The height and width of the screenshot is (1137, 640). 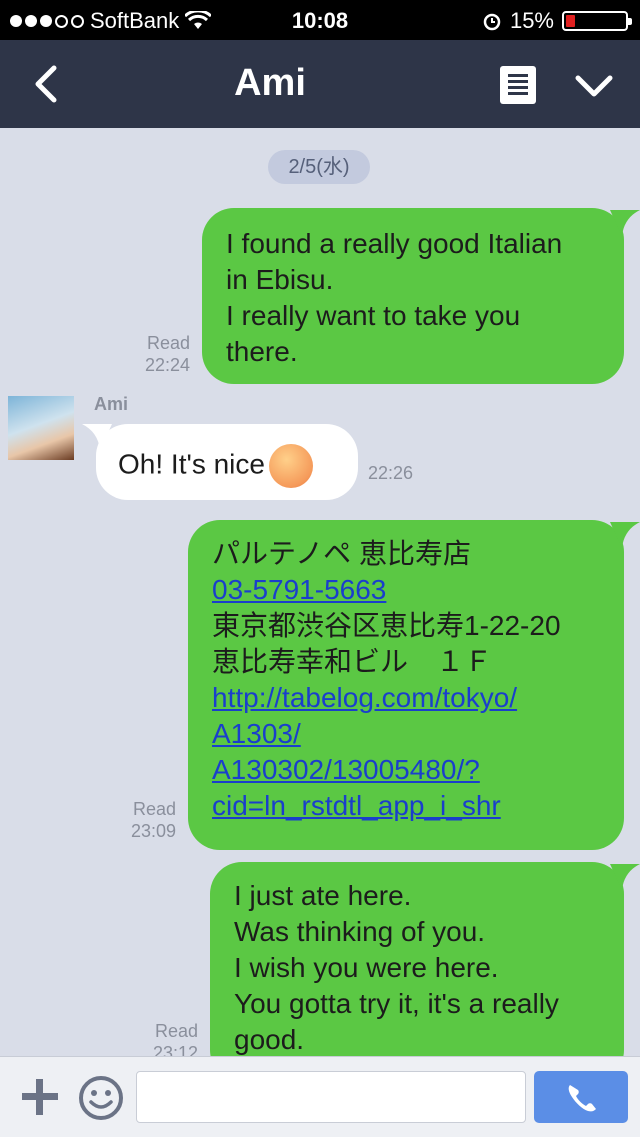 What do you see at coordinates (270, 83) in the screenshot?
I see `chat-title: Ami` at bounding box center [270, 83].